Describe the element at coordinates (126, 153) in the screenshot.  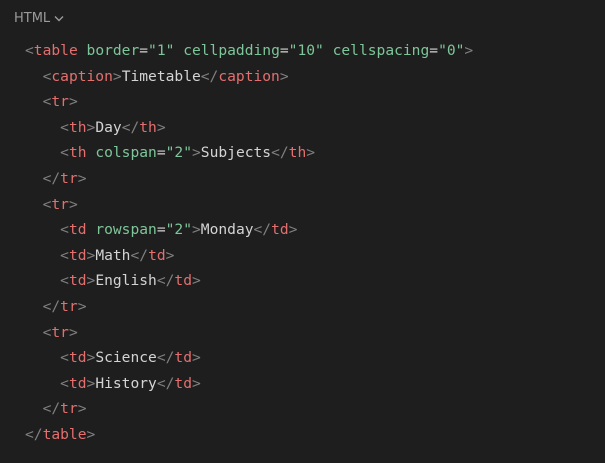
I see `code-token-attr: colspan` at that location.